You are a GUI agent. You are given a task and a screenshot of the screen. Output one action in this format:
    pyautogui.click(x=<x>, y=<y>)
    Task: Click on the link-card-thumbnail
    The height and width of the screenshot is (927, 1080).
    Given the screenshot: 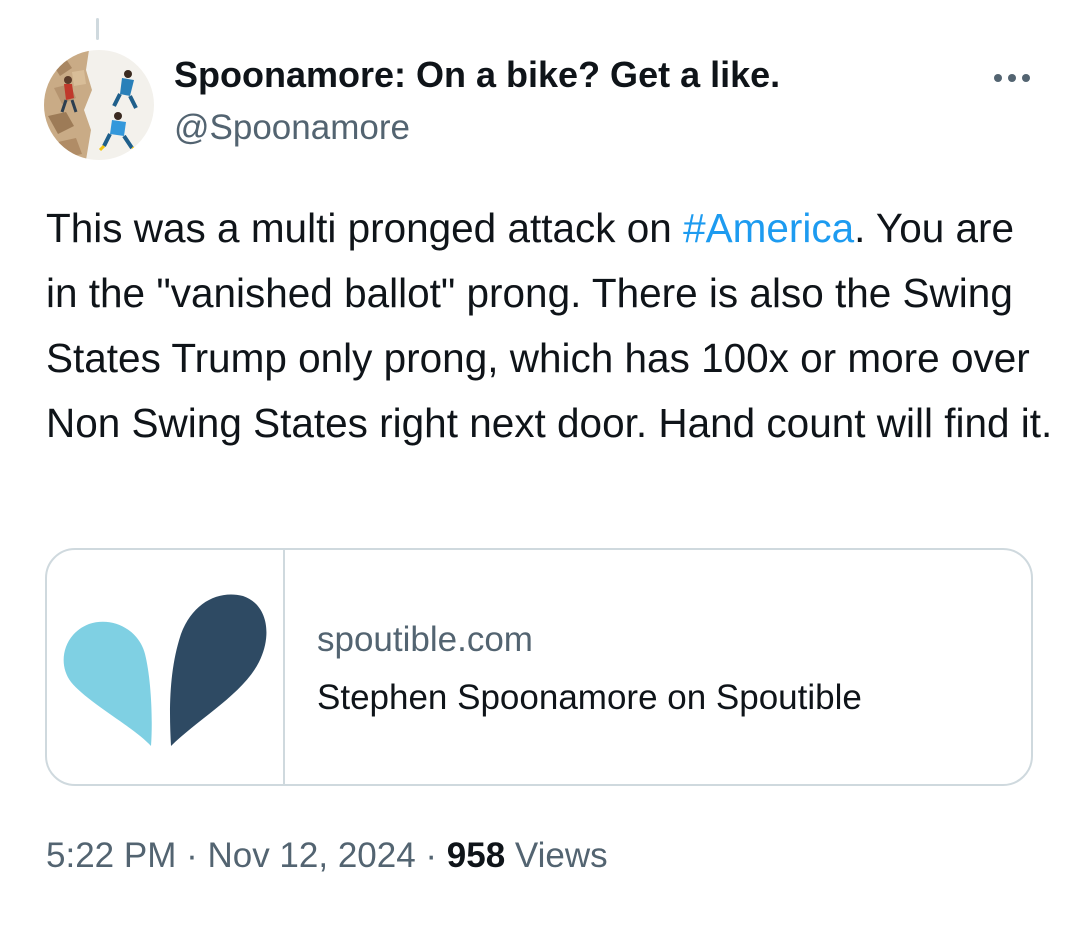 What is the action you would take?
    pyautogui.click(x=166, y=667)
    